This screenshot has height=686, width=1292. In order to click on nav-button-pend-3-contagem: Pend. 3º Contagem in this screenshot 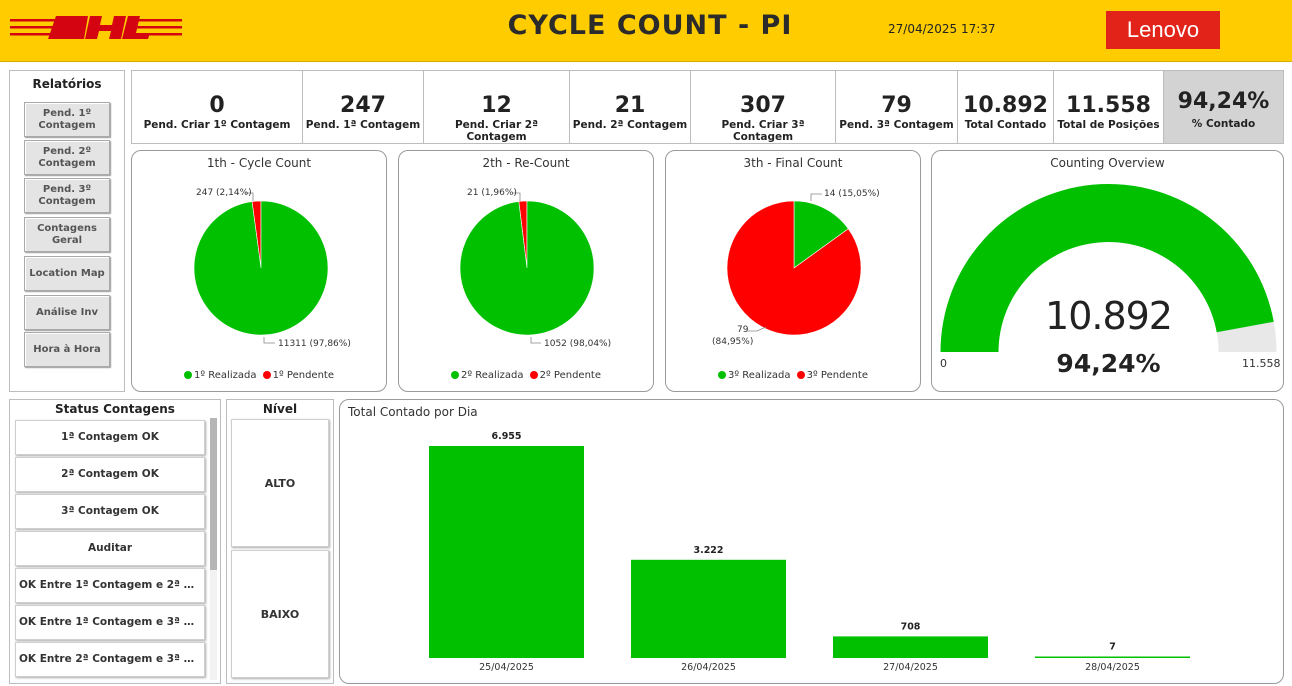, I will do `click(67, 195)`.